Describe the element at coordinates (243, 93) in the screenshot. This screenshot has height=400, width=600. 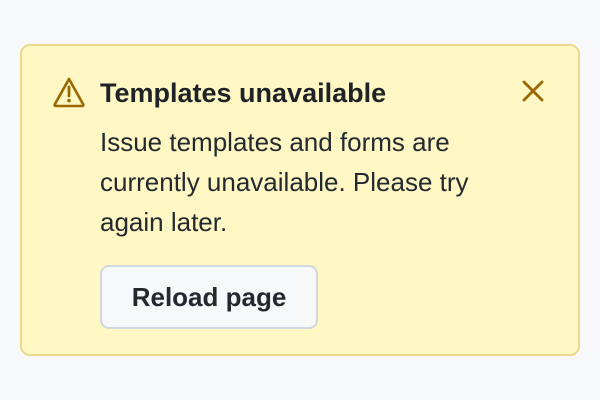
I see `flash-title: Templates unavailable` at that location.